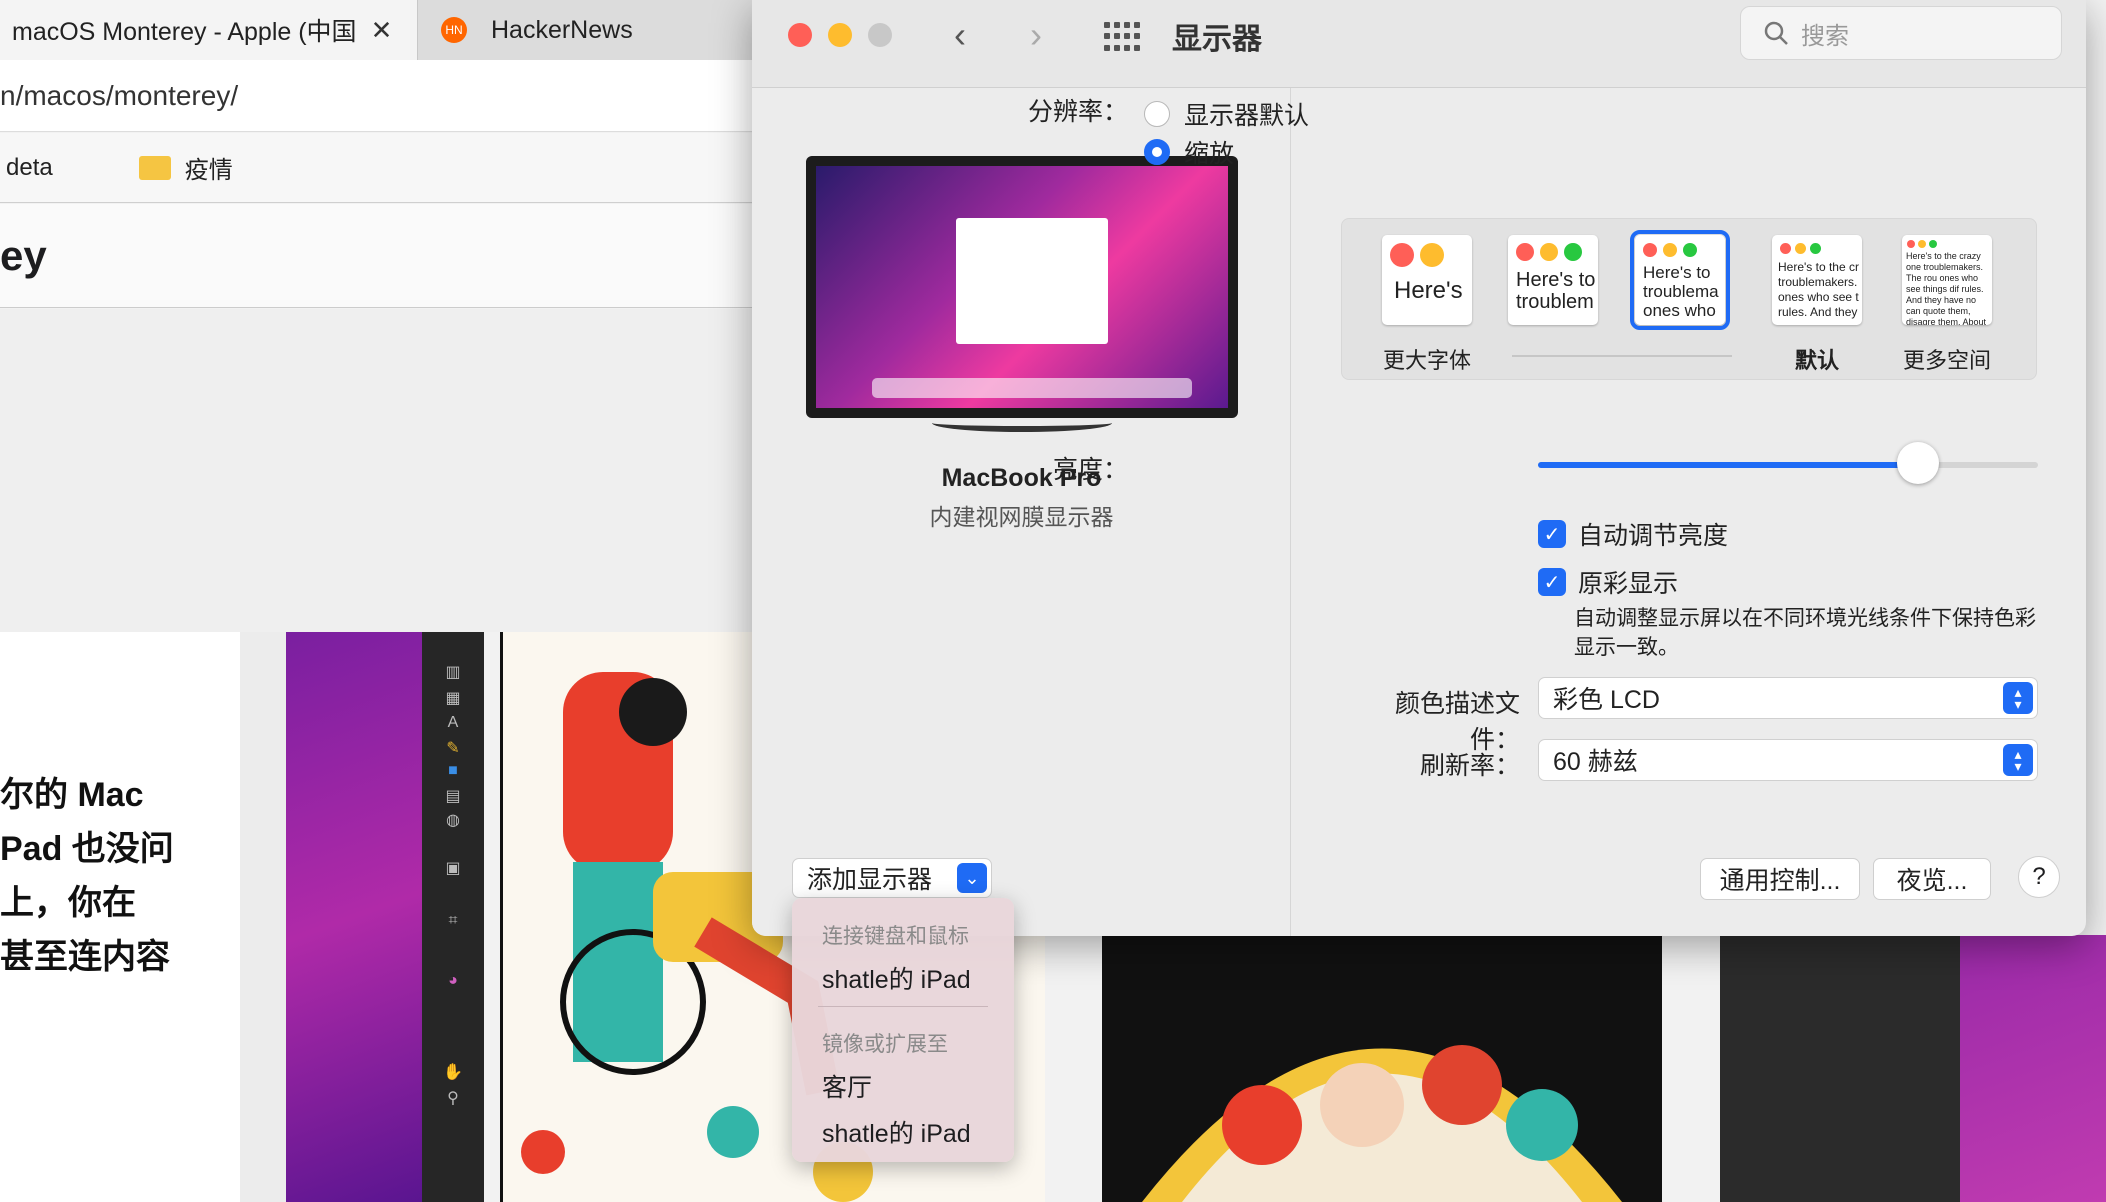 The image size is (2106, 1202). I want to click on address-bar: n/macos/monterey/, so click(380, 96).